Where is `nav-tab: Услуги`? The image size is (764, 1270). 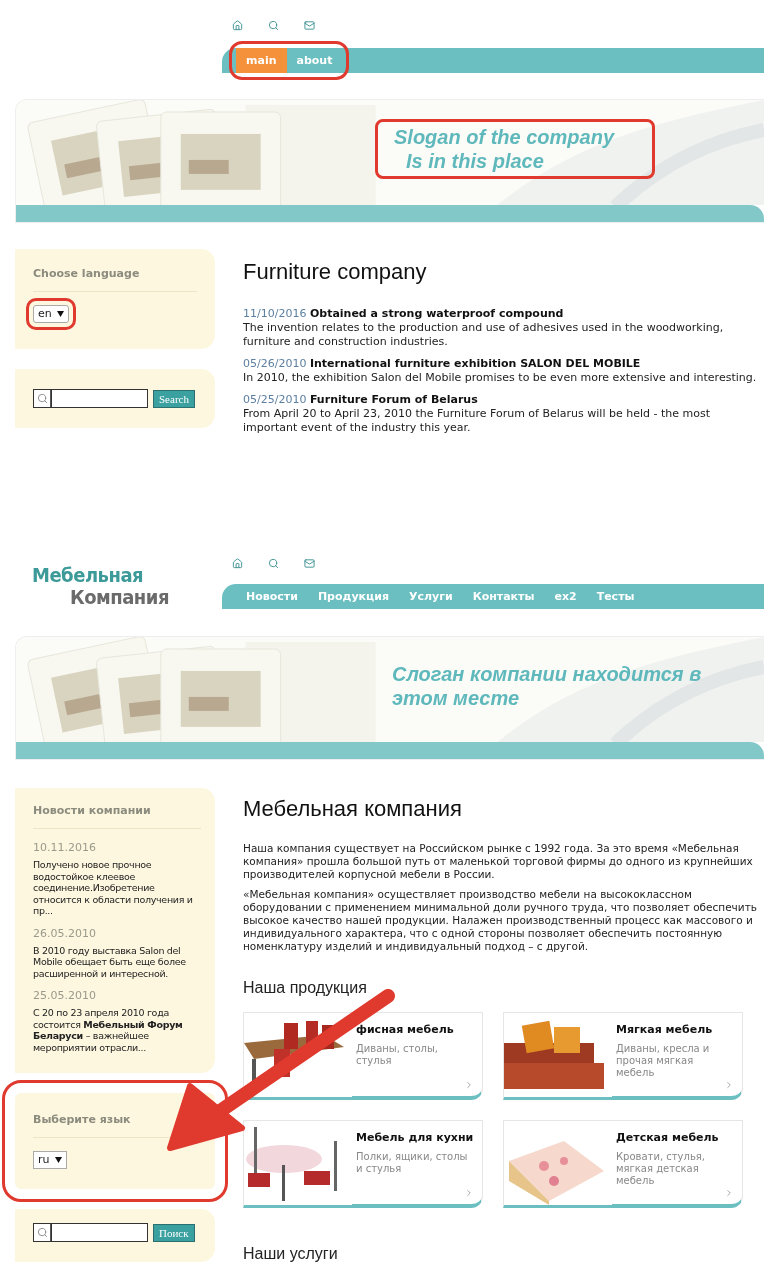 nav-tab: Услуги is located at coordinates (431, 596).